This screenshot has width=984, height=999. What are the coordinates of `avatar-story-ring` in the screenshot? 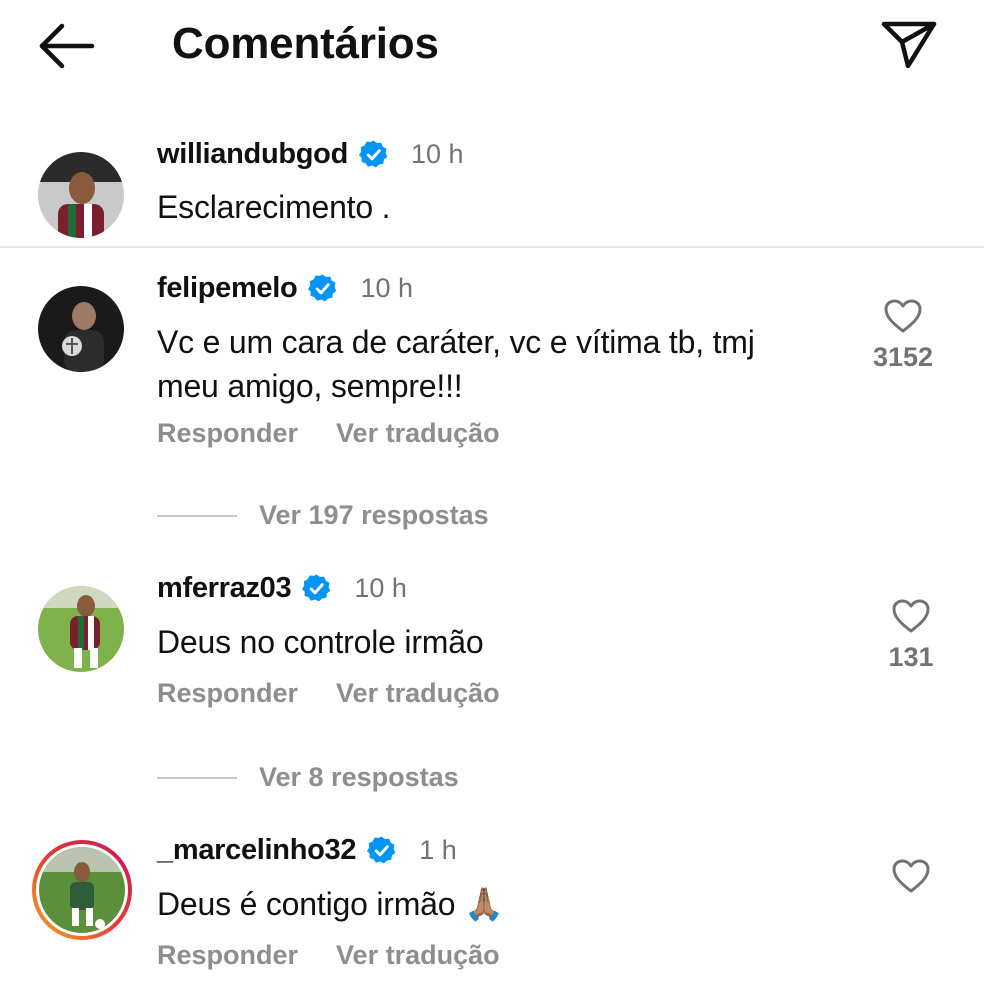 It's located at (82, 890).